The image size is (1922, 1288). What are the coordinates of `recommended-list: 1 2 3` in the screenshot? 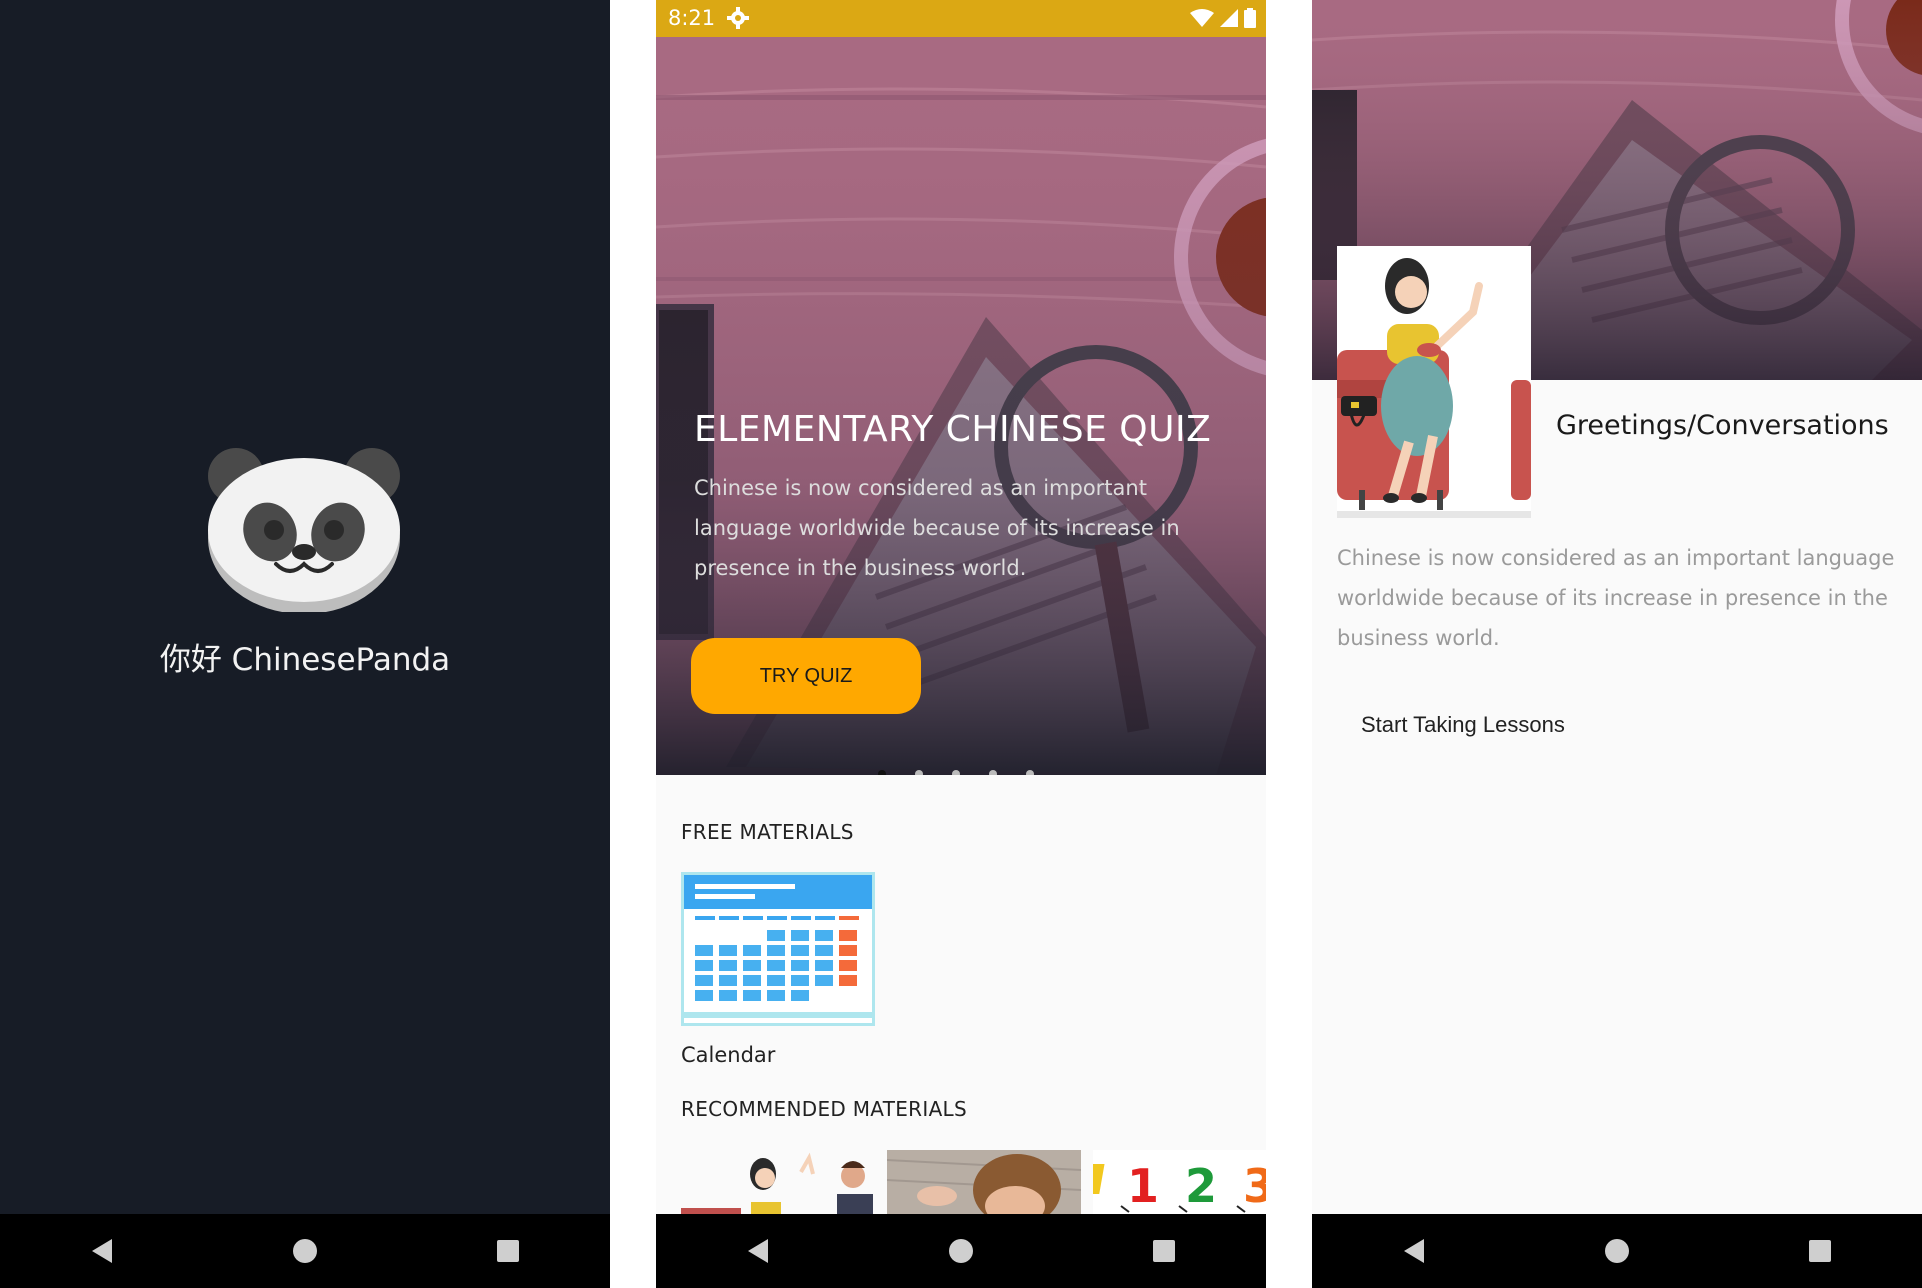 It's located at (973, 1182).